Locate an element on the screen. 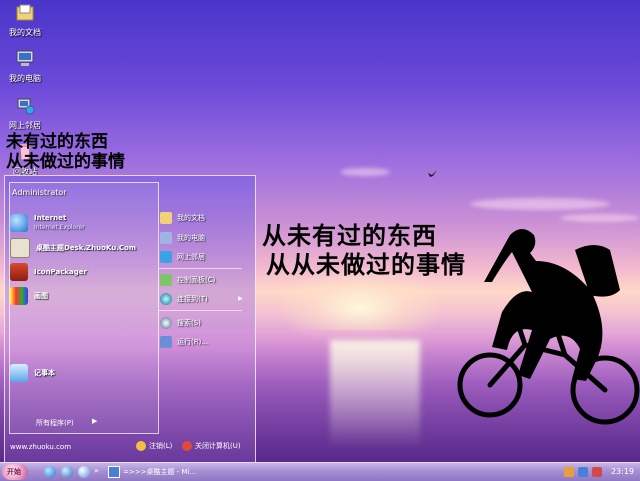 The width and height of the screenshot is (640, 481). start-connect-to: 连接到(T) is located at coordinates (184, 299).